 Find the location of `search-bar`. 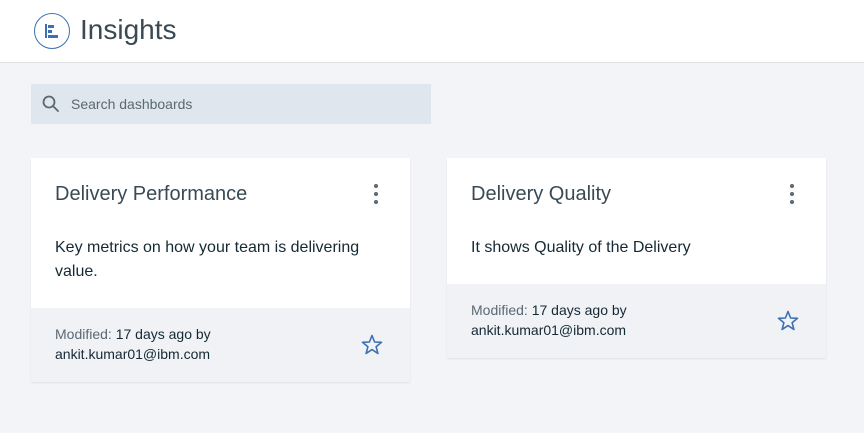

search-bar is located at coordinates (231, 104).